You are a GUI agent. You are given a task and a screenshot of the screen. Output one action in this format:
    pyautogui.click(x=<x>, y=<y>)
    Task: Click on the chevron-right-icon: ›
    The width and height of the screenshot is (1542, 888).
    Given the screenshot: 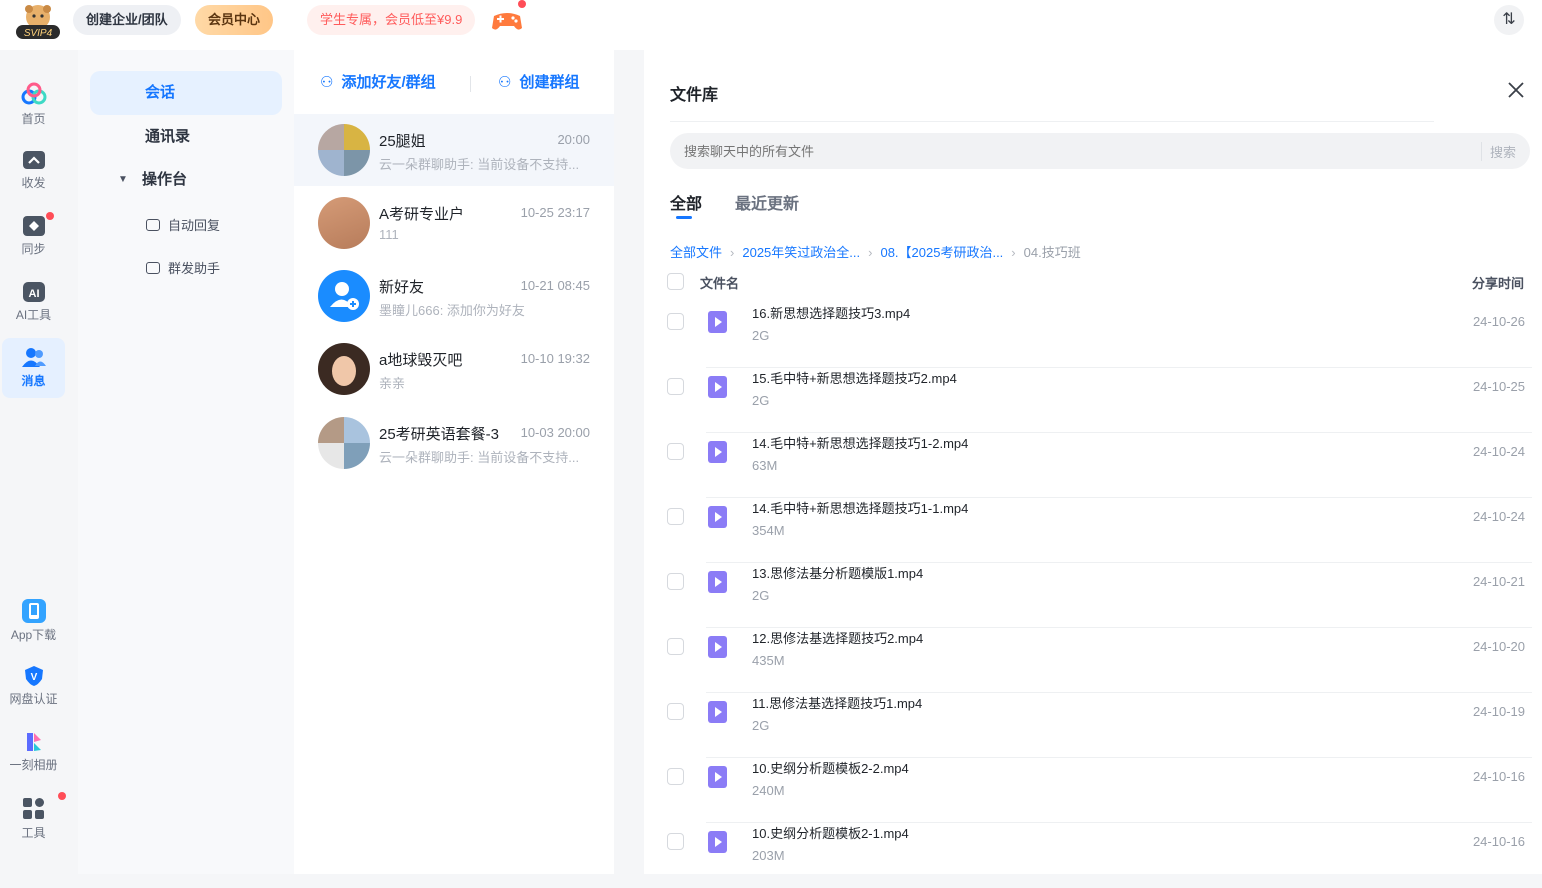 What is the action you would take?
    pyautogui.click(x=1013, y=252)
    